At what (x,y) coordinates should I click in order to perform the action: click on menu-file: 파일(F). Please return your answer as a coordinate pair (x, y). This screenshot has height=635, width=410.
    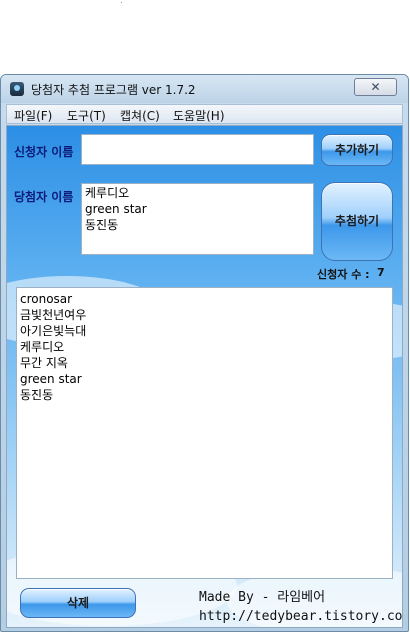
    Looking at the image, I should click on (33, 115).